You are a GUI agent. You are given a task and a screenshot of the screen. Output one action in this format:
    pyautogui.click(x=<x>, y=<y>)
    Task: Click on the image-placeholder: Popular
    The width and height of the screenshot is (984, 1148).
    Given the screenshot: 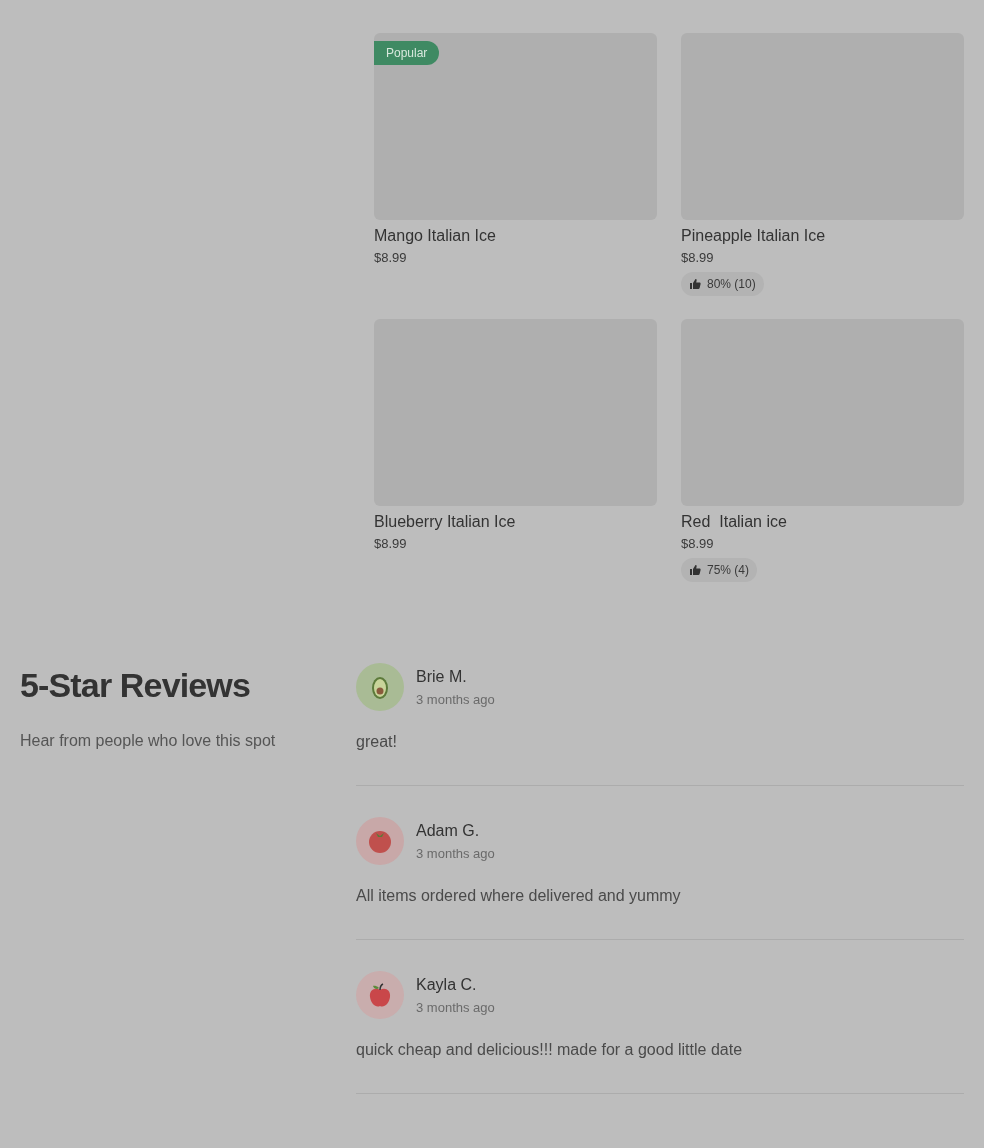 What is the action you would take?
    pyautogui.click(x=515, y=126)
    